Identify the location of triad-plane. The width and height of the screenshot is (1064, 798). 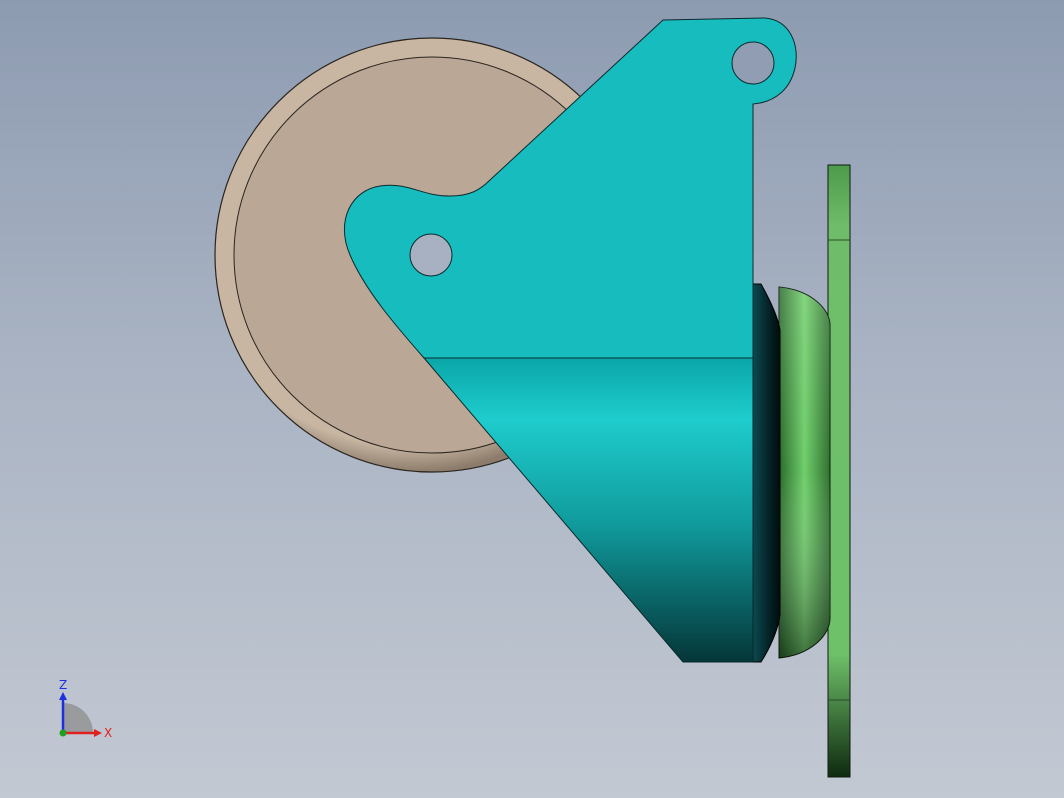
(78, 718).